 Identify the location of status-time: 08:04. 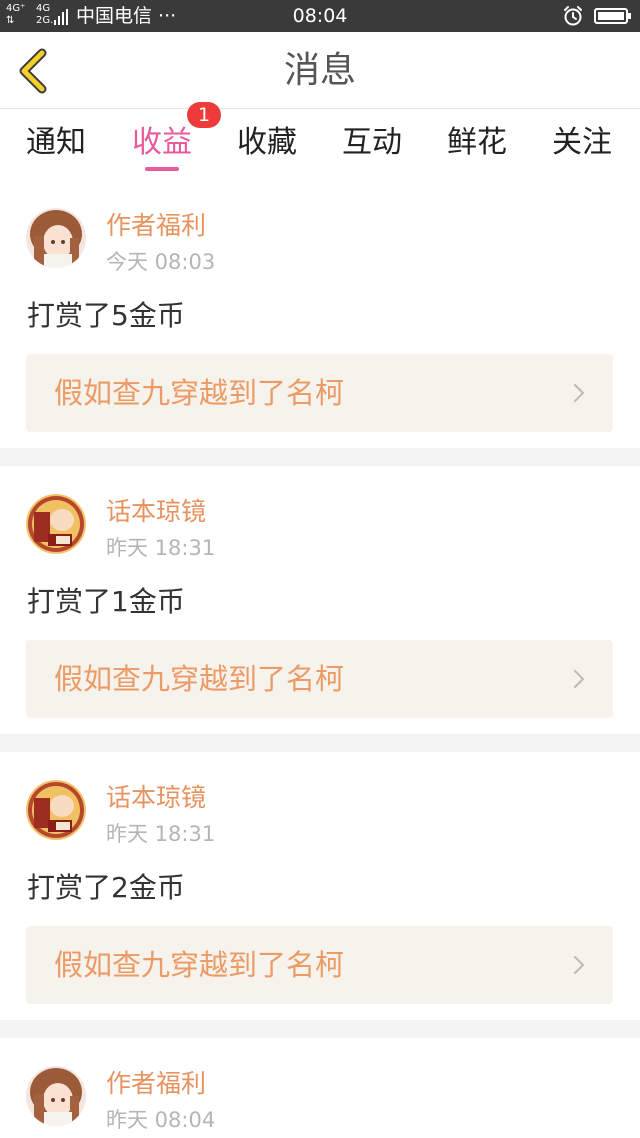
(320, 16).